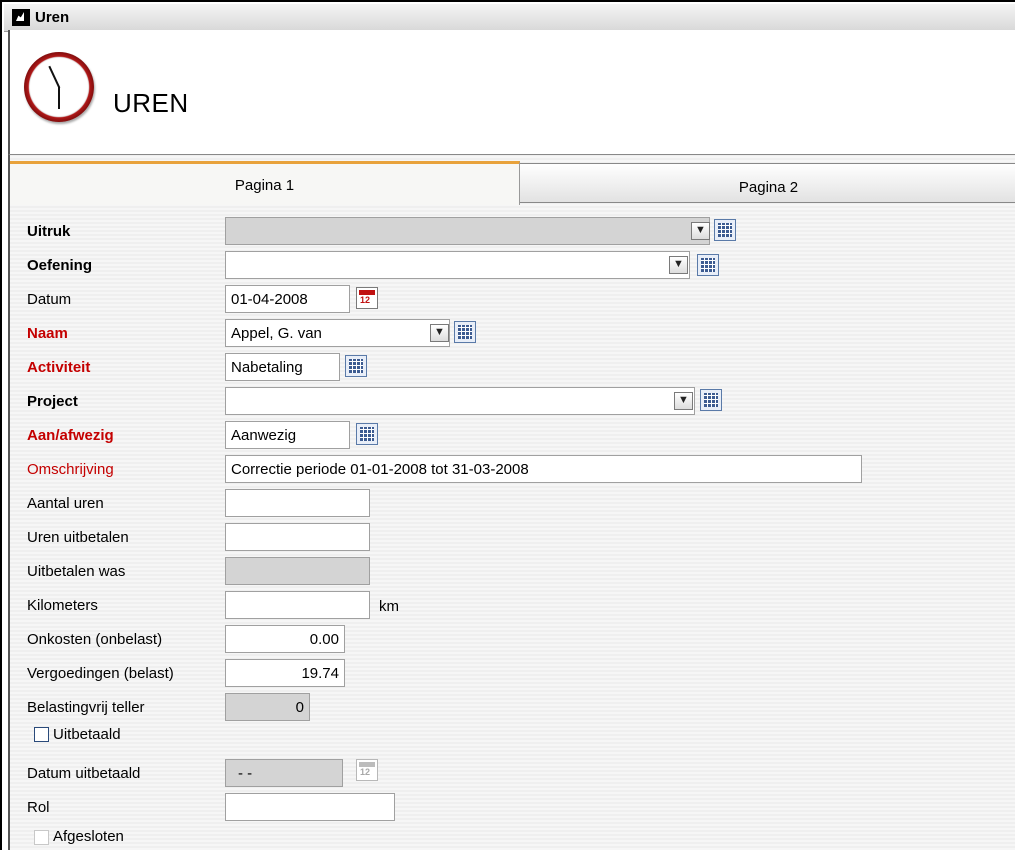  Describe the element at coordinates (70, 435) in the screenshot. I see `aanafwezig-label: Aan/afwezig` at that location.